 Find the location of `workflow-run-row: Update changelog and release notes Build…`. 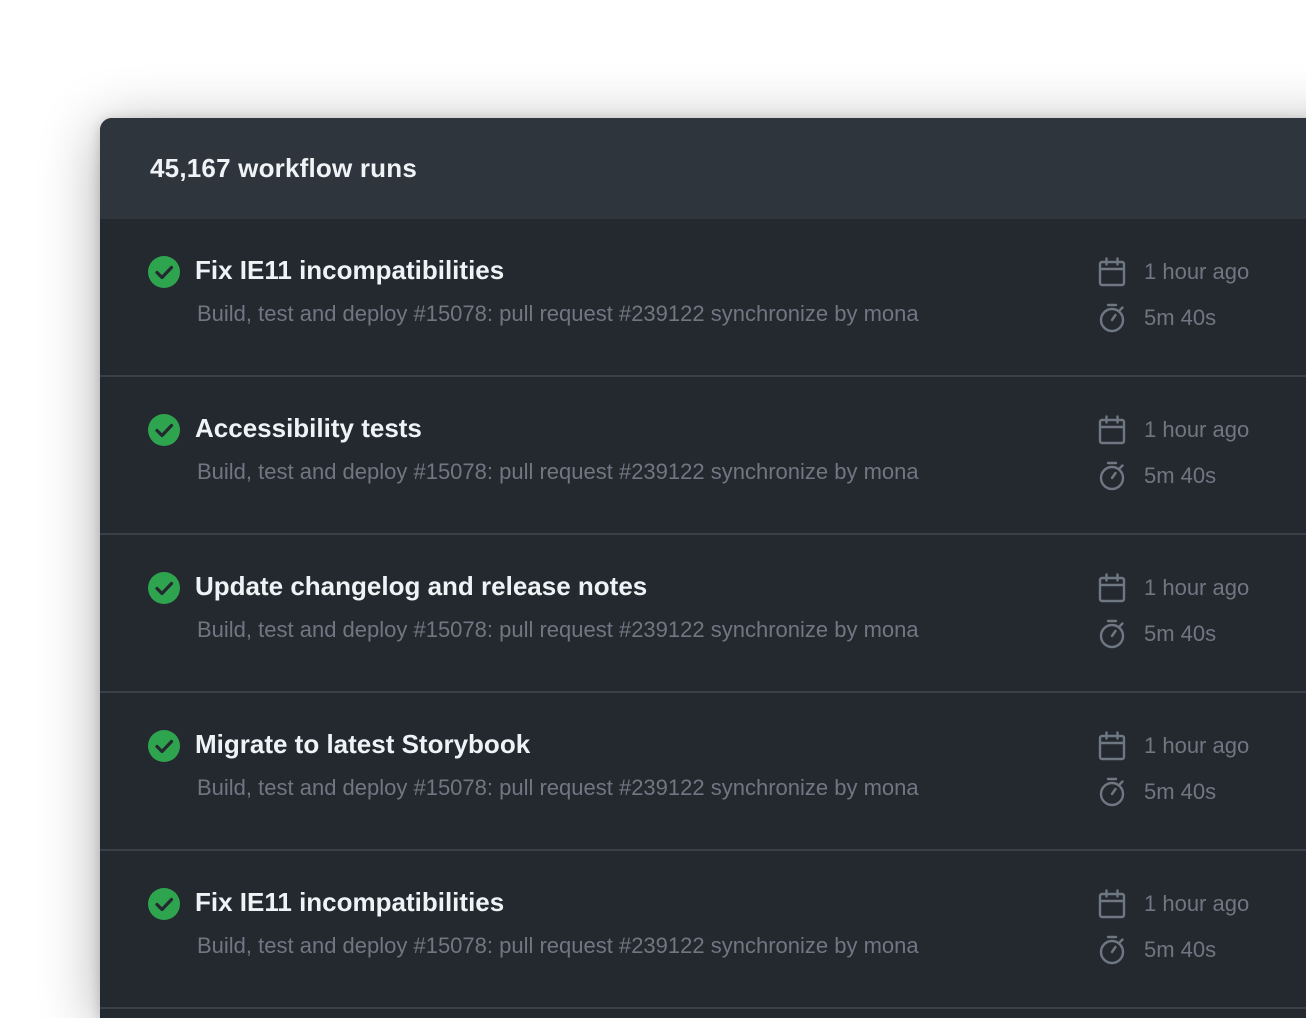

workflow-run-row: Update changelog and release notes Build… is located at coordinates (703, 614).